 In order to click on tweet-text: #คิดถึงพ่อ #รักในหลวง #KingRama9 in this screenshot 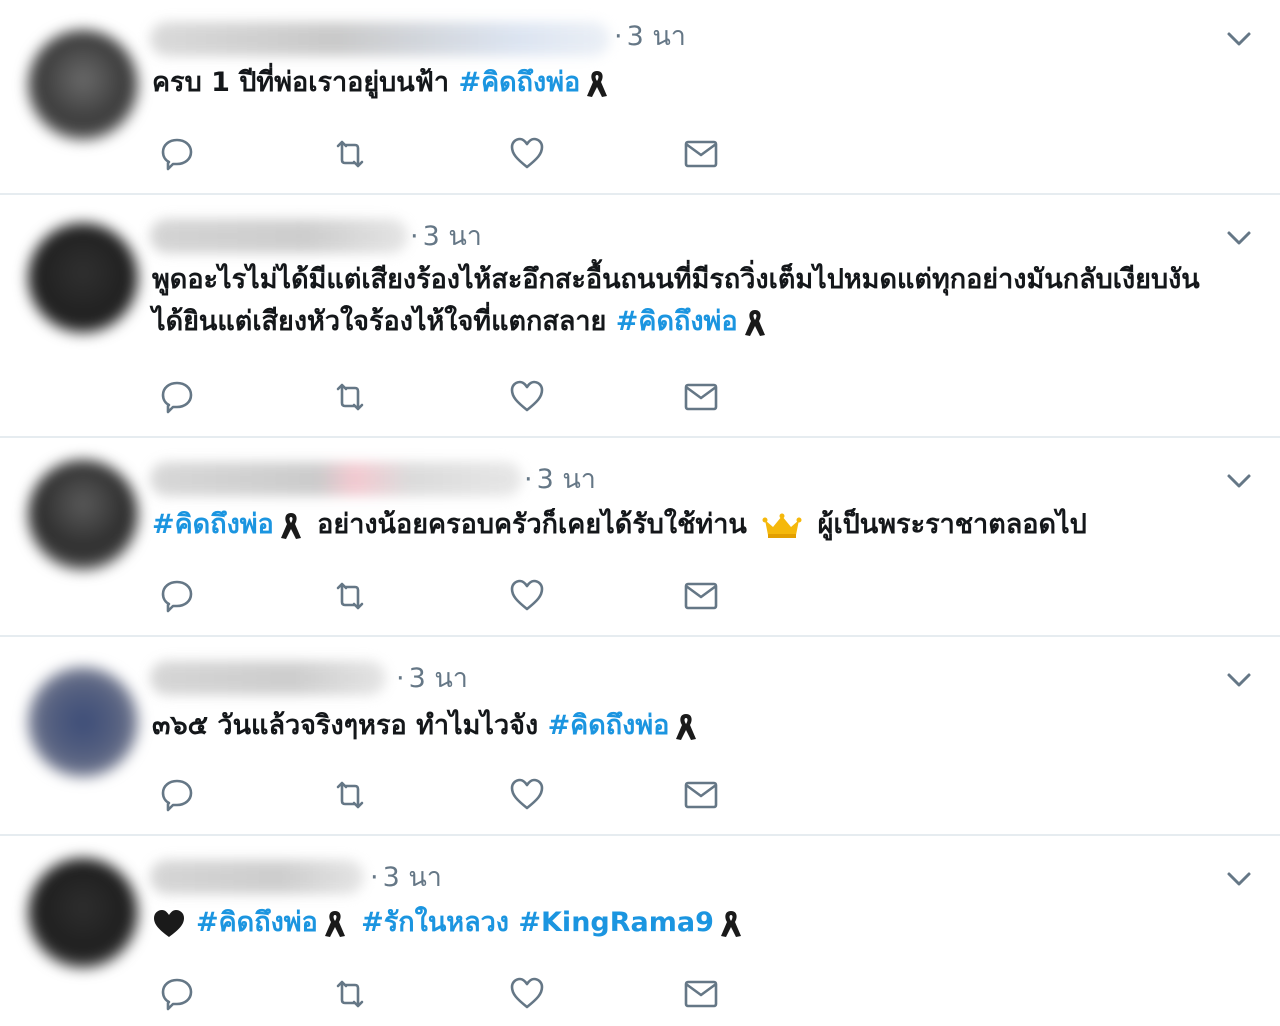, I will do `click(701, 923)`.